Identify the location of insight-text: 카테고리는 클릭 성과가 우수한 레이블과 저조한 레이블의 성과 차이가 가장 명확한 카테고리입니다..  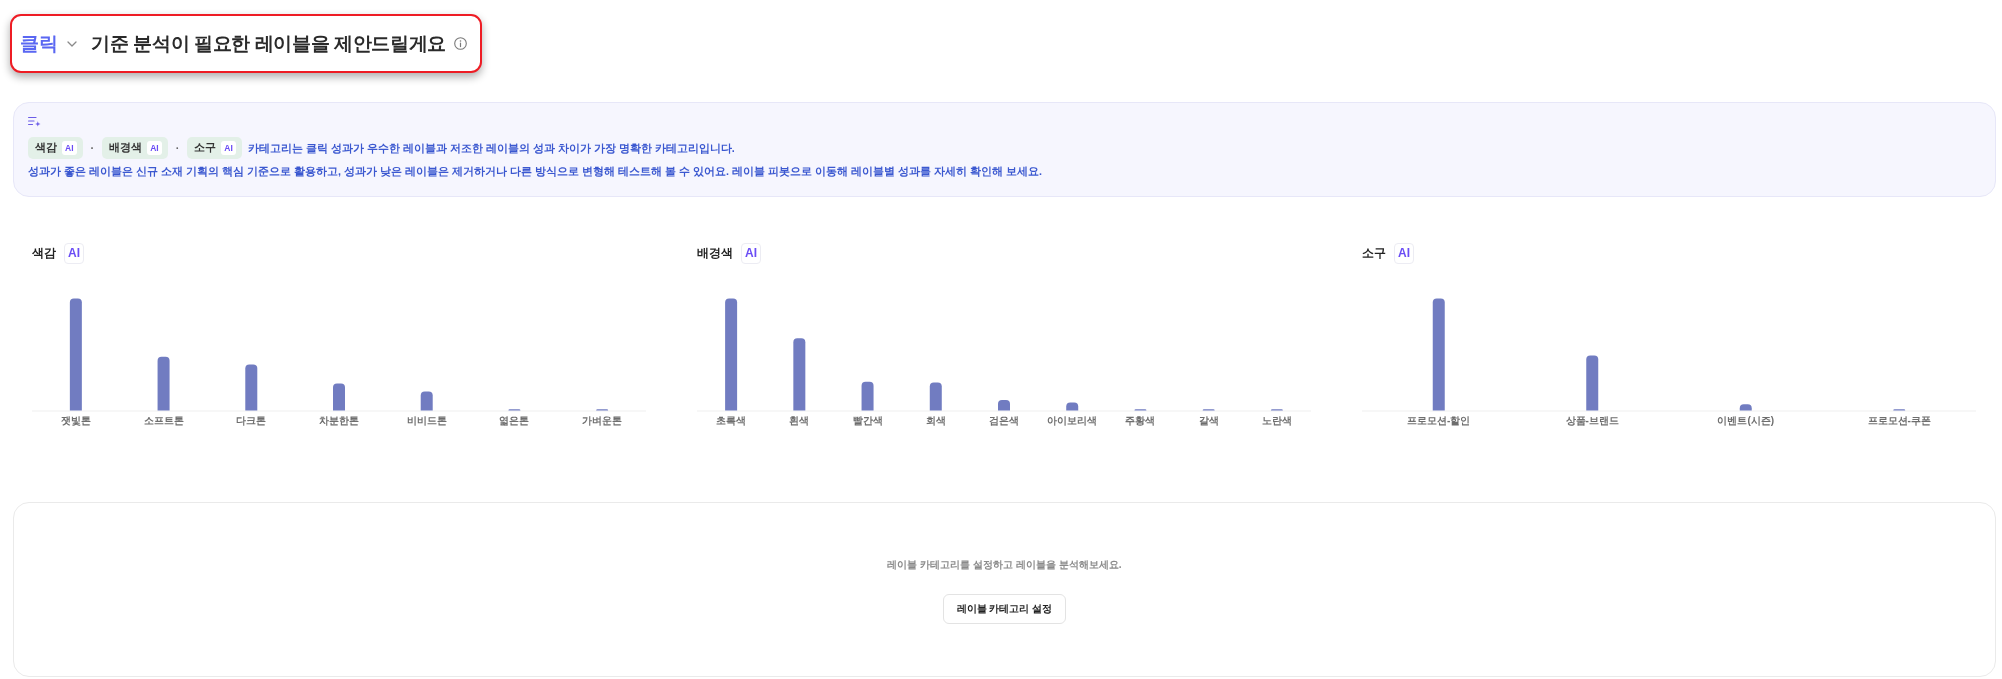
(491, 148).